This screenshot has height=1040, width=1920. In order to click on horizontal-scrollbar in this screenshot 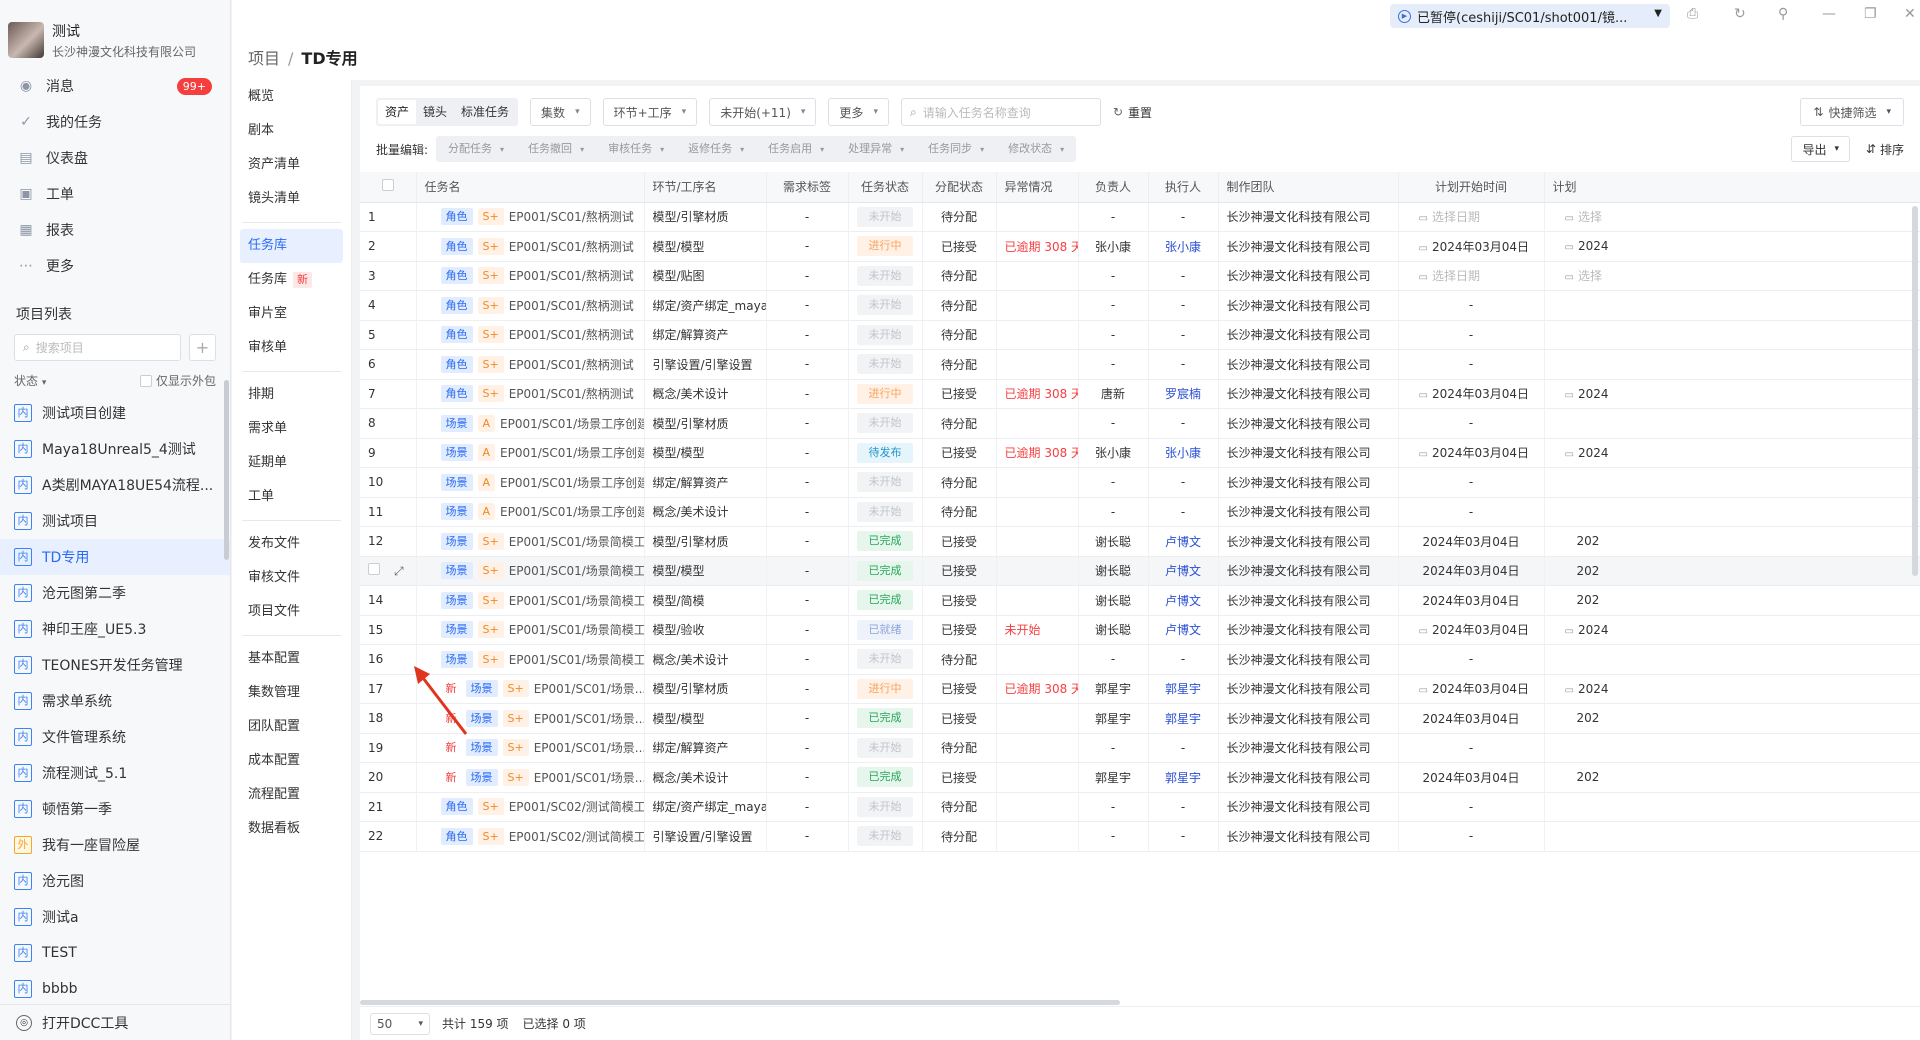, I will do `click(740, 1002)`.